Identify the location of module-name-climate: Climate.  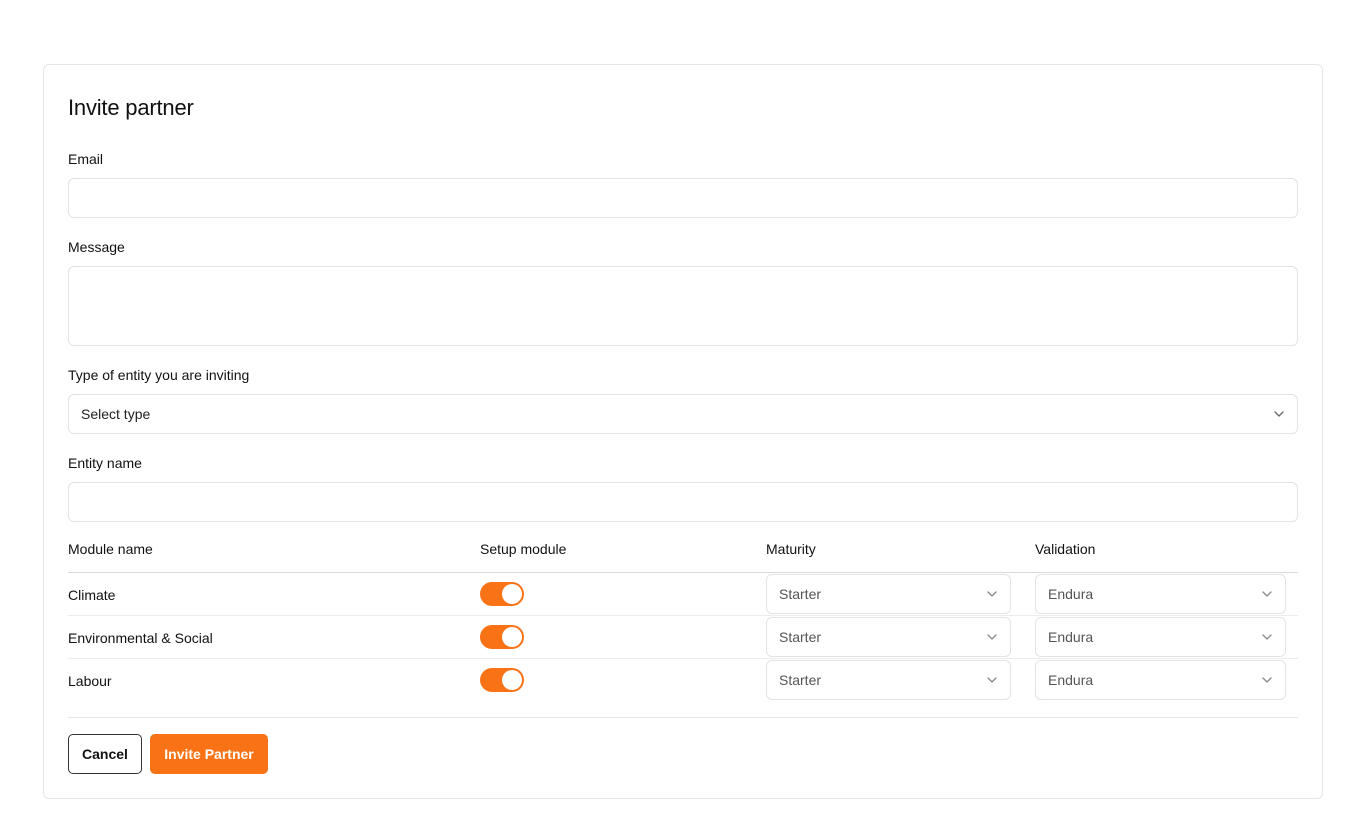
(92, 595).